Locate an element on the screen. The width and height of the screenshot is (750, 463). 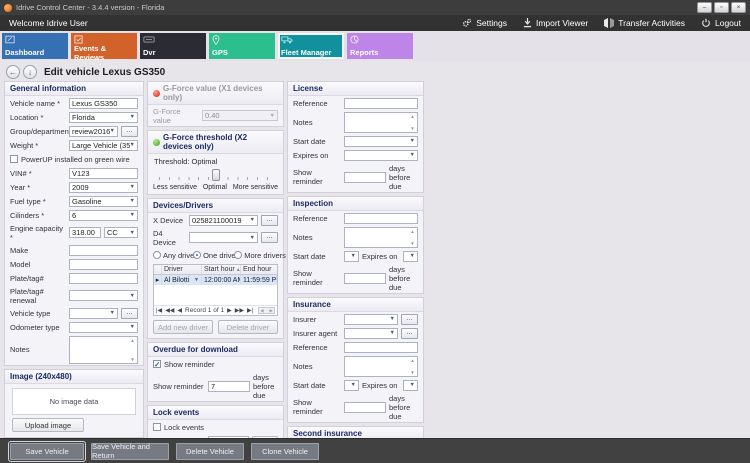
expand-button: ↓ is located at coordinates (30, 72).